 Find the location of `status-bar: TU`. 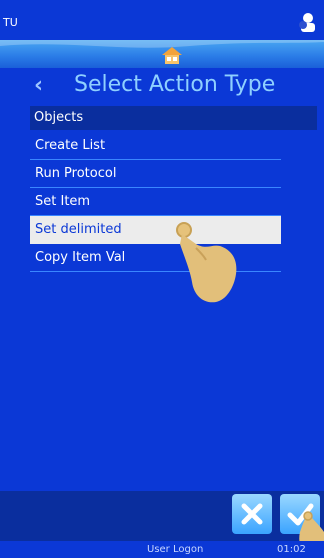

status-bar: TU is located at coordinates (162, 20).